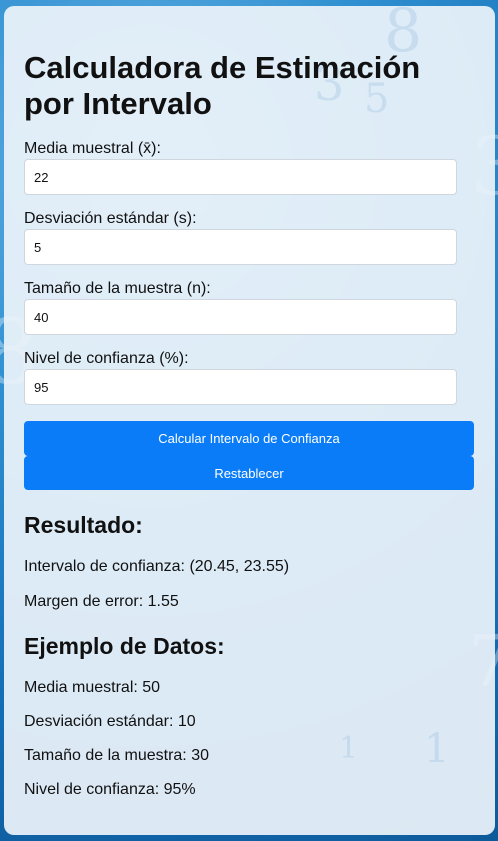 The width and height of the screenshot is (498, 841). What do you see at coordinates (117, 288) in the screenshot?
I see `sample-size-label: Tamaño de la muestra (n):` at bounding box center [117, 288].